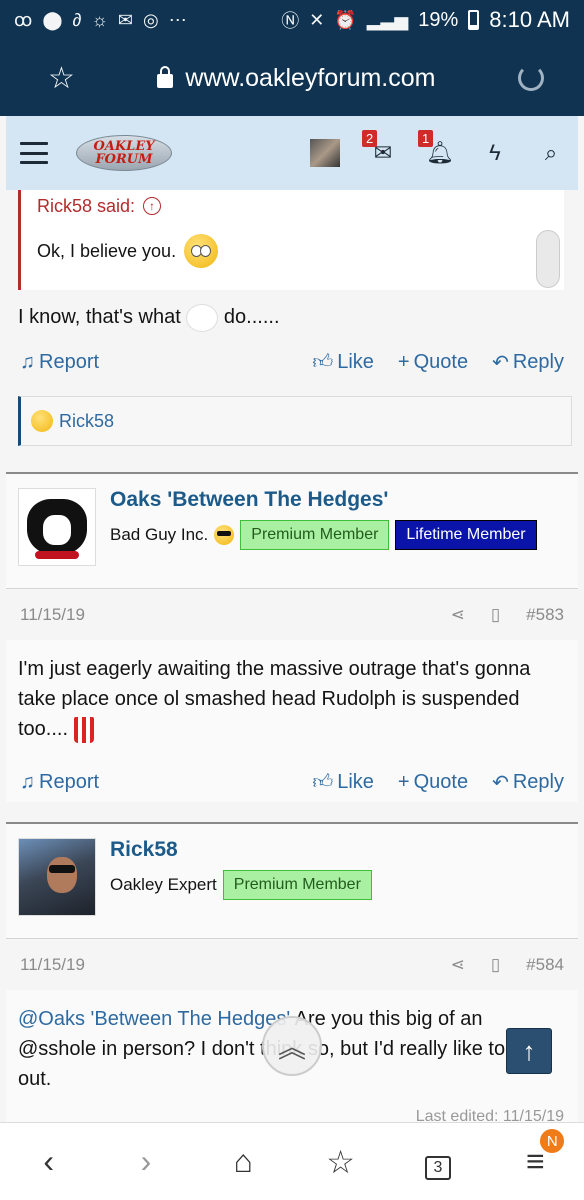 Image resolution: width=584 pixels, height=1200 pixels. I want to click on account-avatar, so click(325, 153).